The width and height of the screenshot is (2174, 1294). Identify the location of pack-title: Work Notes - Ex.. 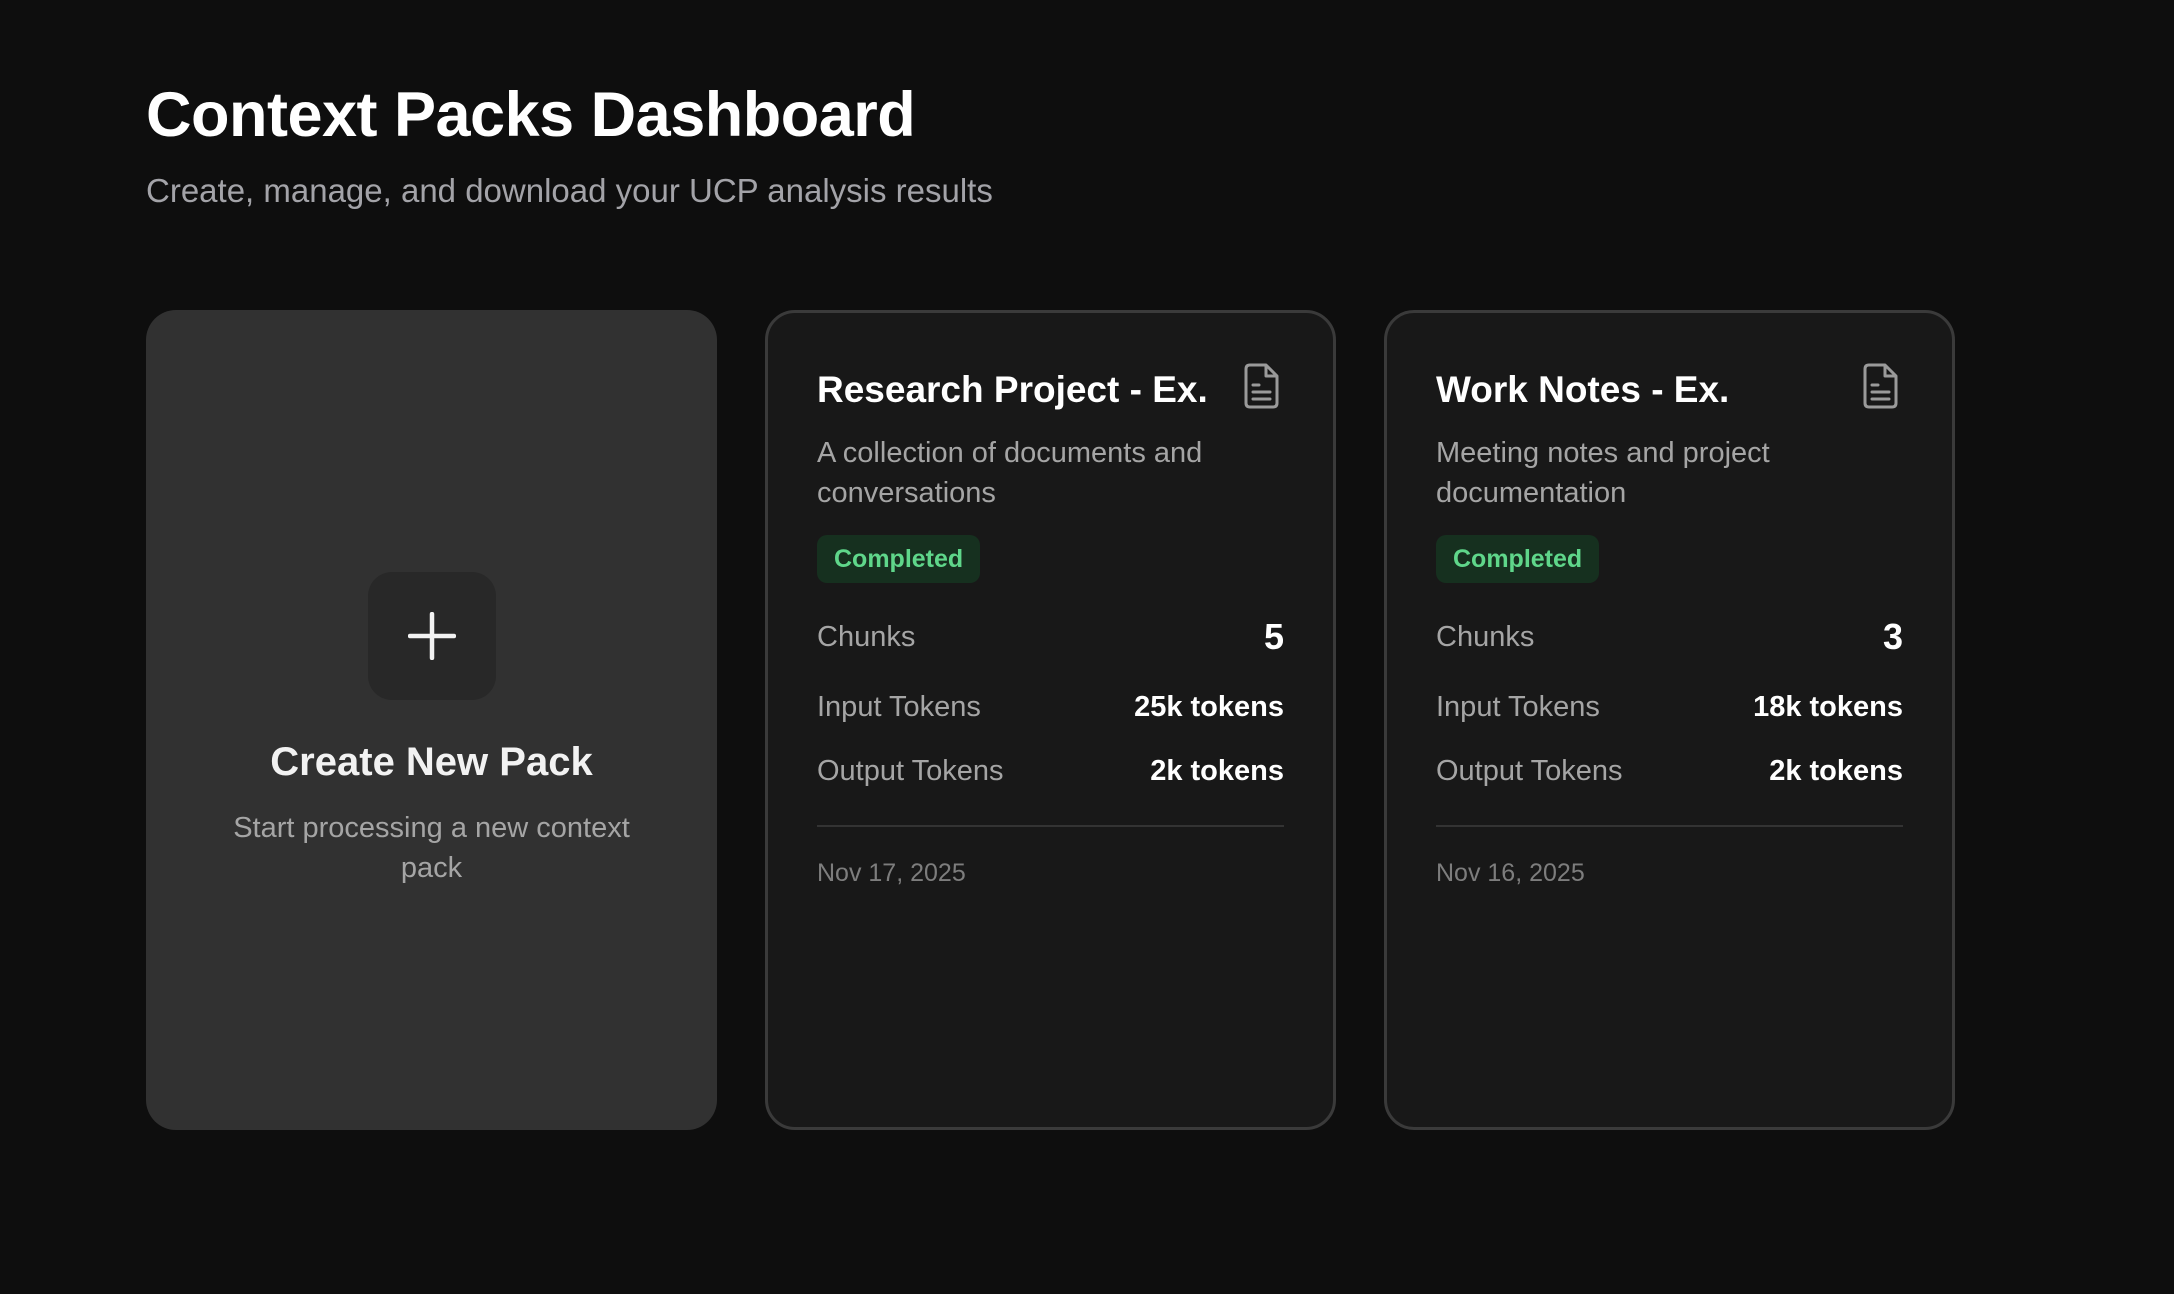
(1582, 390).